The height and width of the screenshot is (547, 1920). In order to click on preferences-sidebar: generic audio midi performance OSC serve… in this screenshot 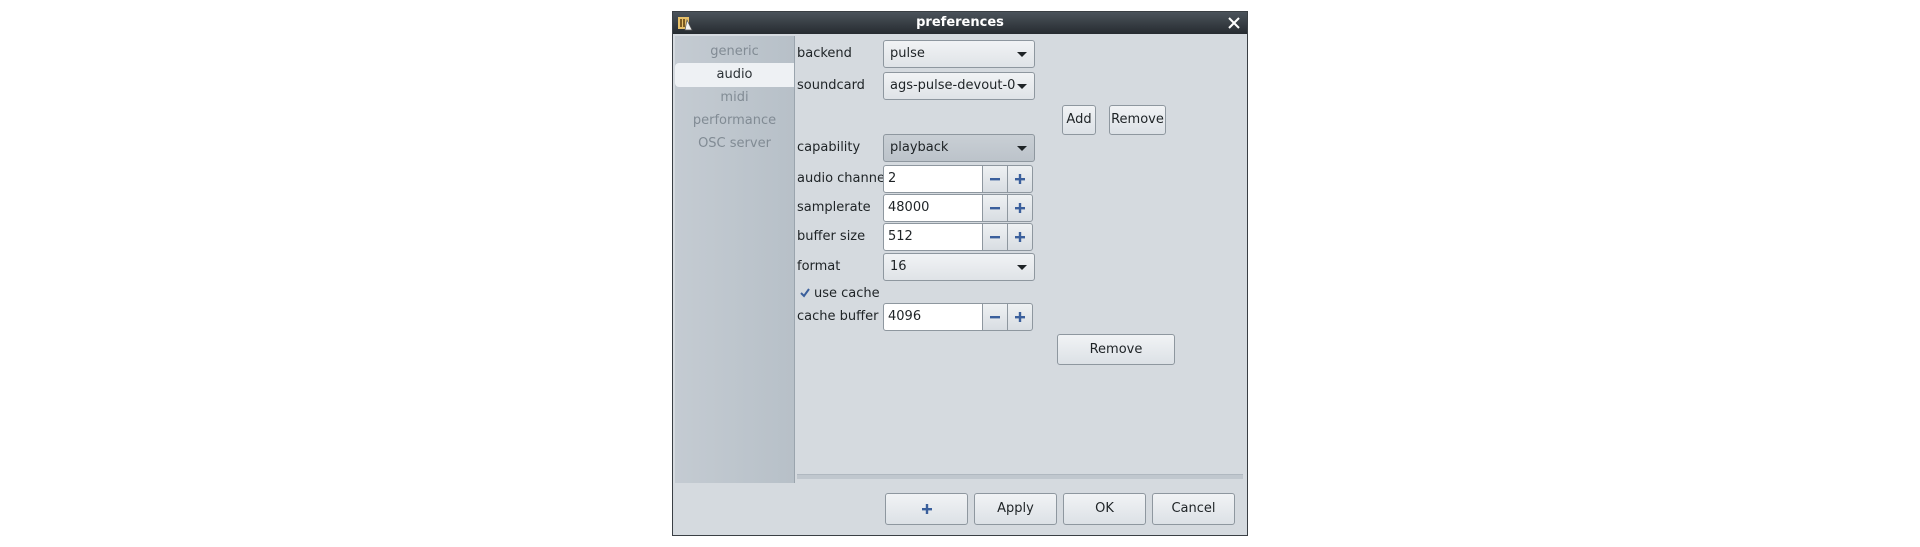, I will do `click(735, 259)`.